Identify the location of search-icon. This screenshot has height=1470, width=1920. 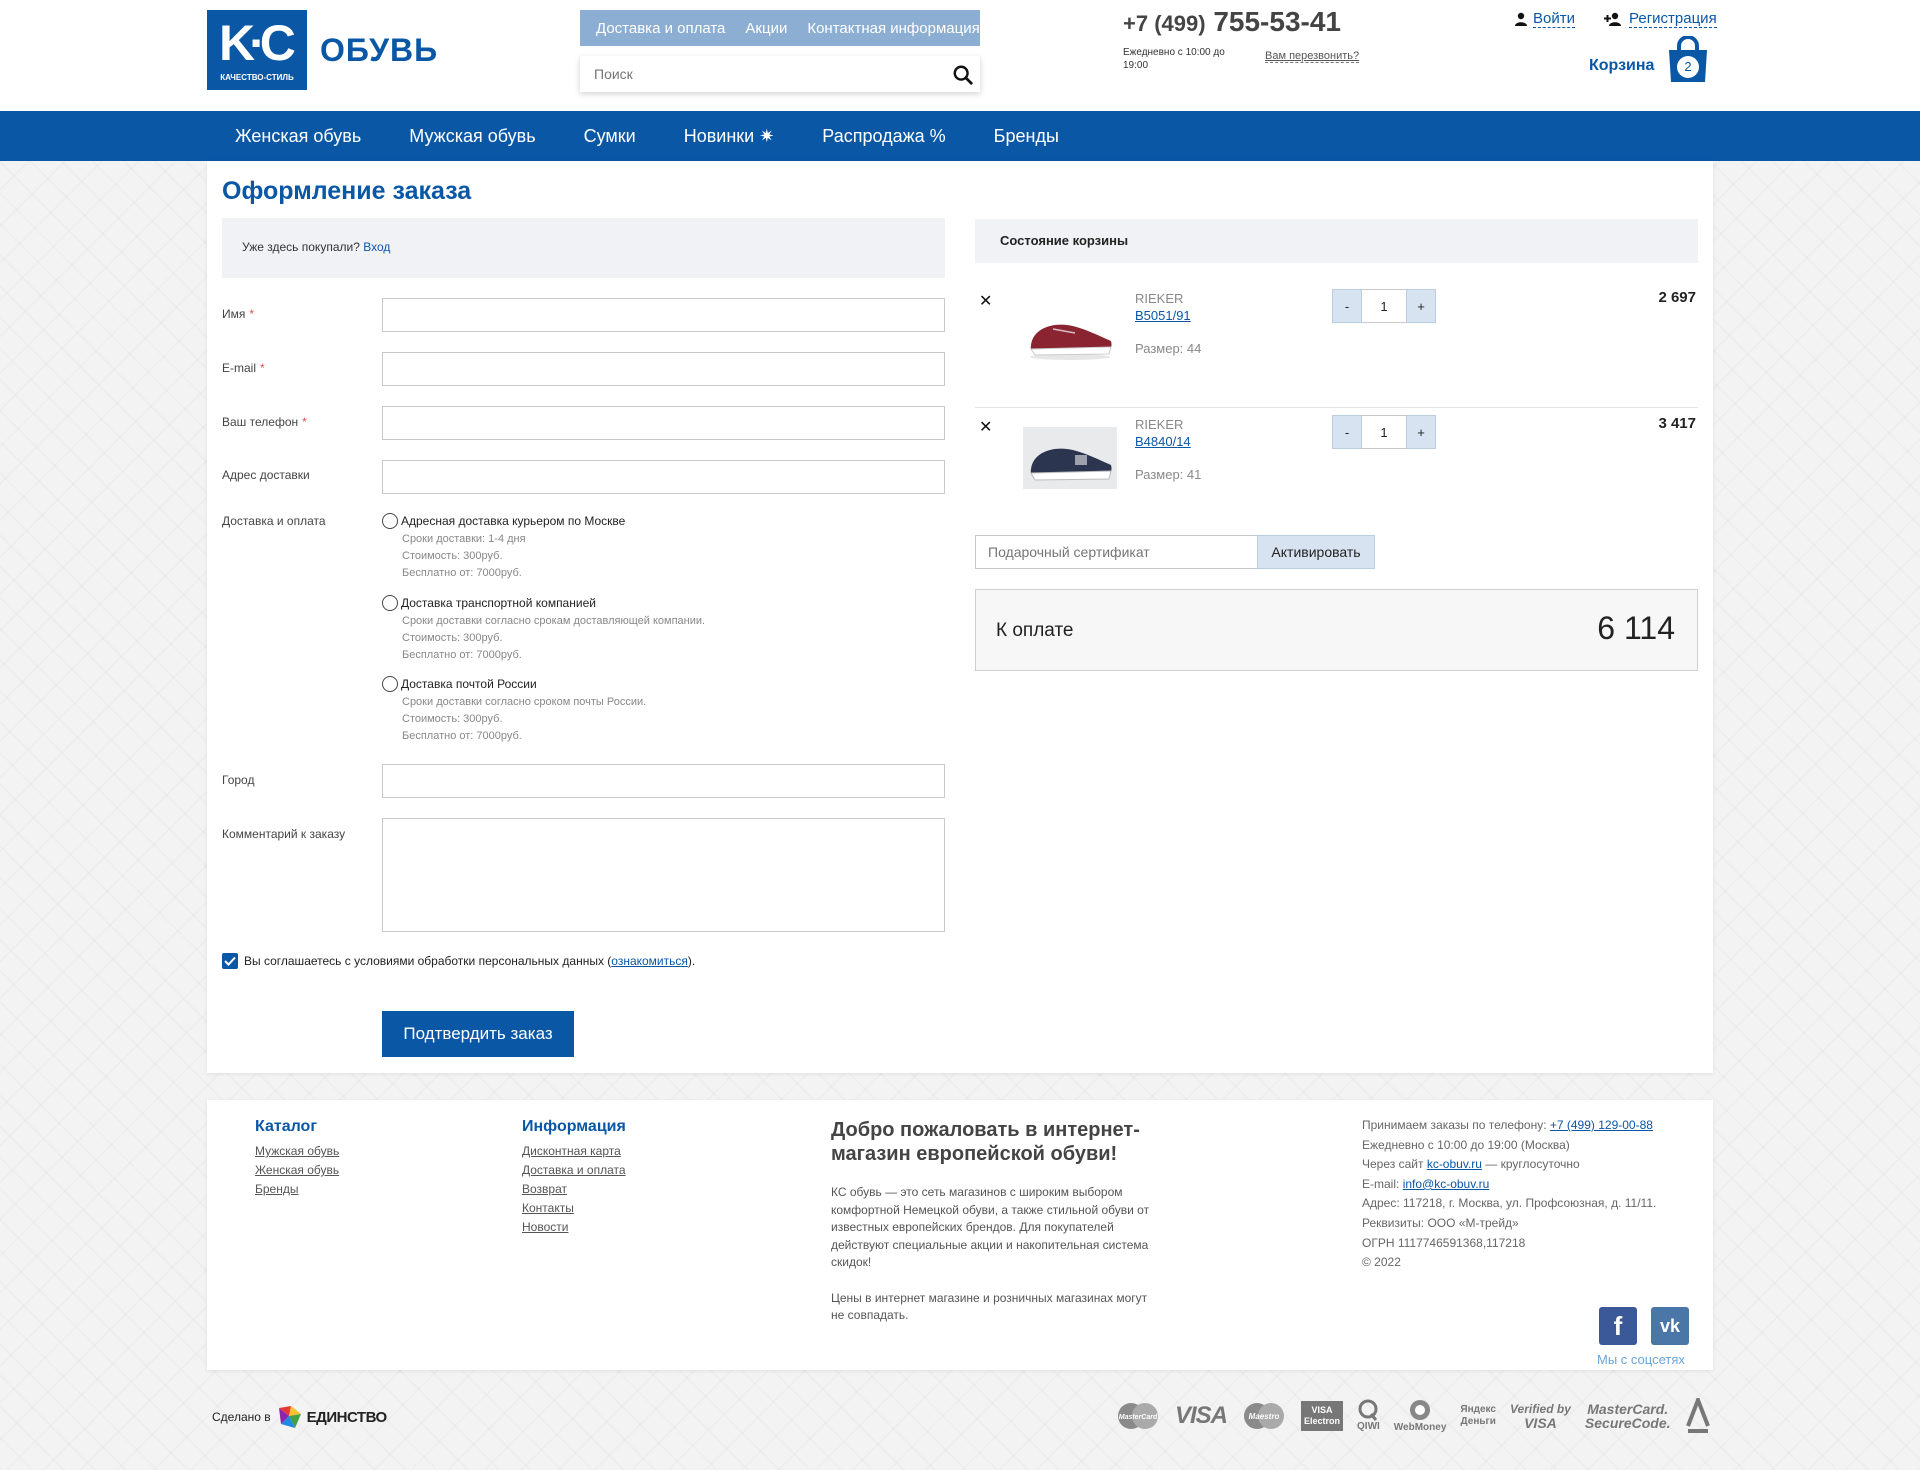
(963, 75).